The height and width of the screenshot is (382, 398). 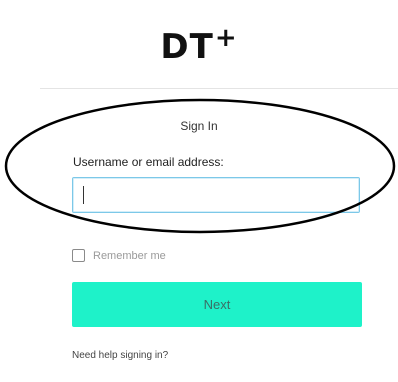 I want to click on logo-plus: +, so click(x=226, y=38).